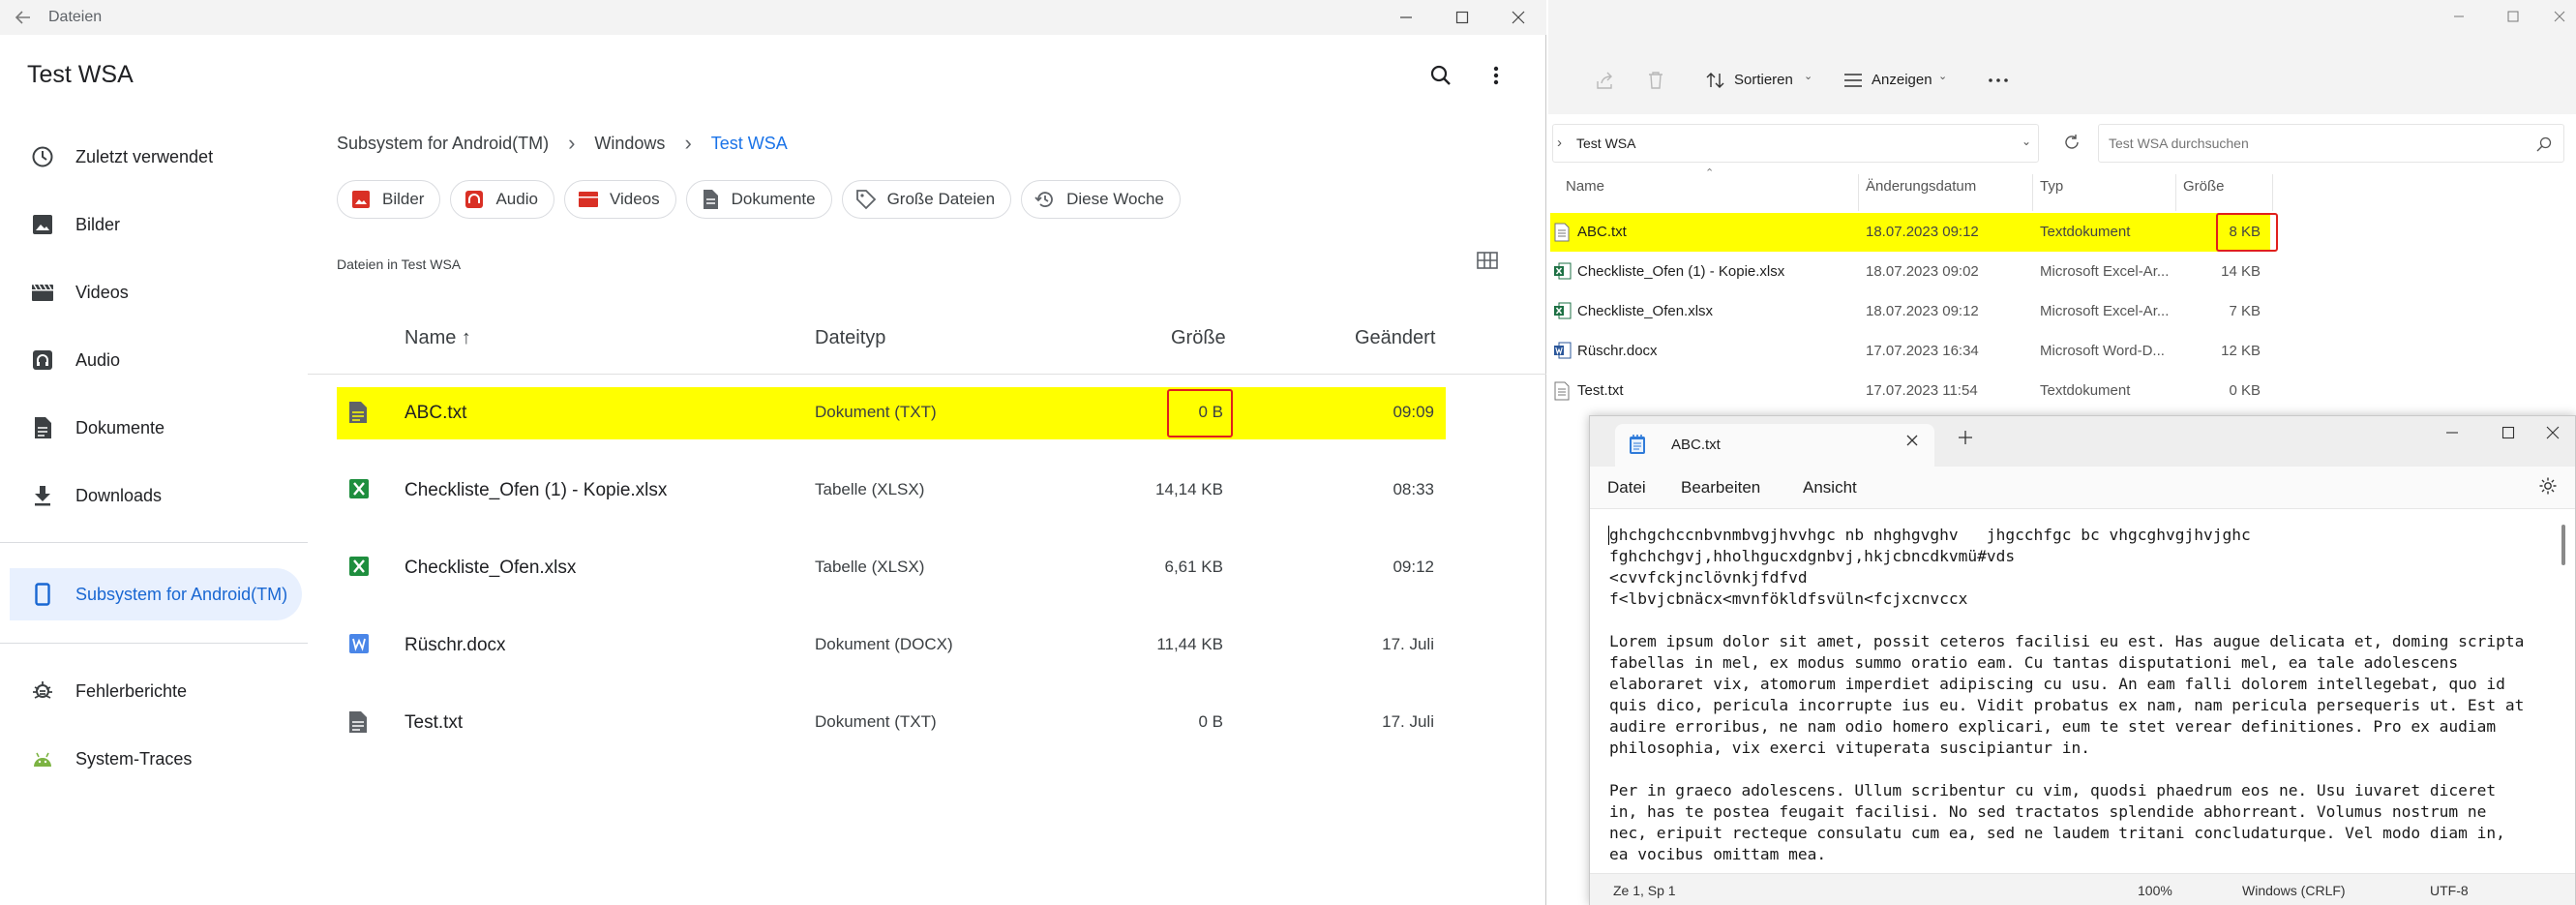 This screenshot has width=2576, height=905. Describe the element at coordinates (75, 17) in the screenshot. I see `window-title: Dateien` at that location.